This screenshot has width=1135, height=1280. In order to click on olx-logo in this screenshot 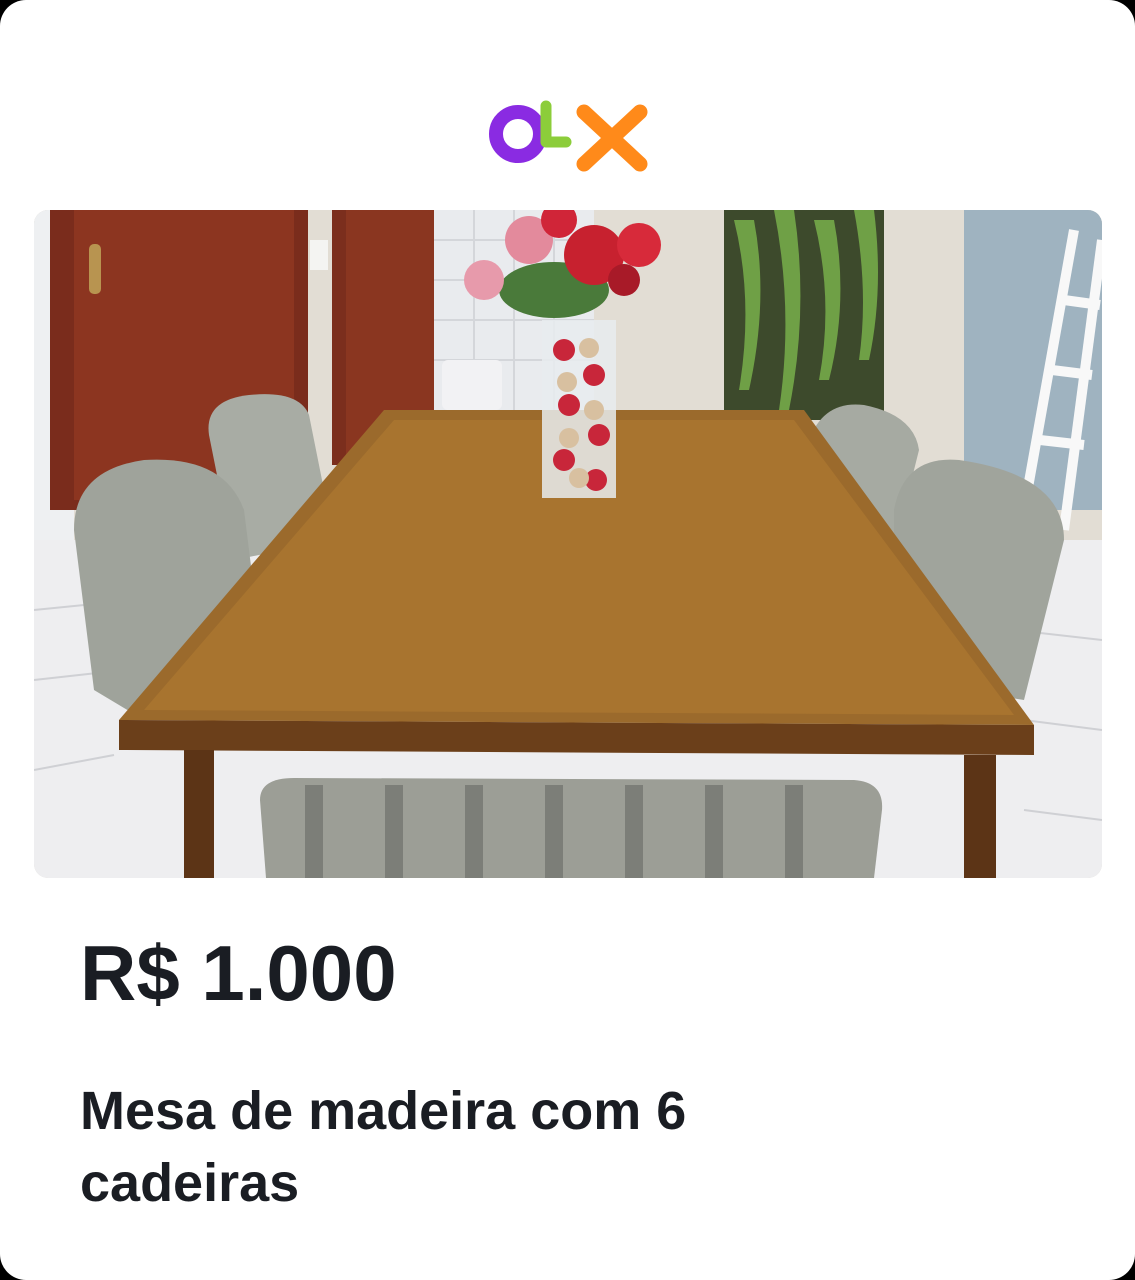, I will do `click(568, 136)`.